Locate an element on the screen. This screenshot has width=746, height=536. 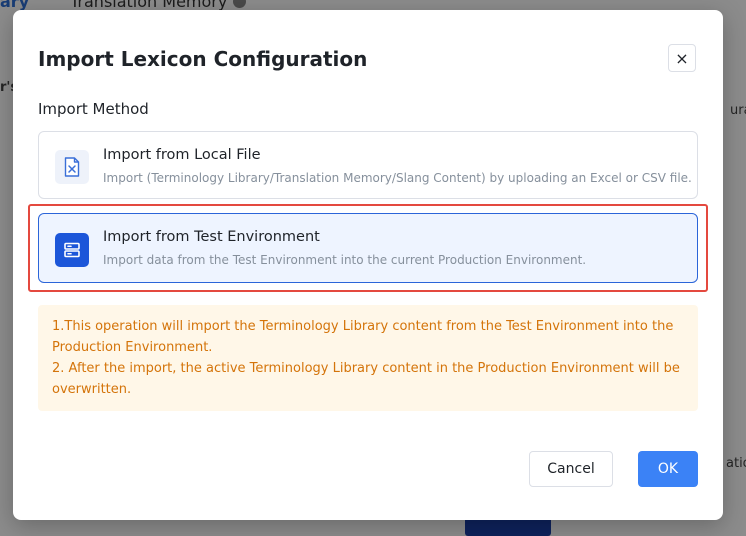
dialog-title: Import Lexicon Configuration is located at coordinates (203, 59).